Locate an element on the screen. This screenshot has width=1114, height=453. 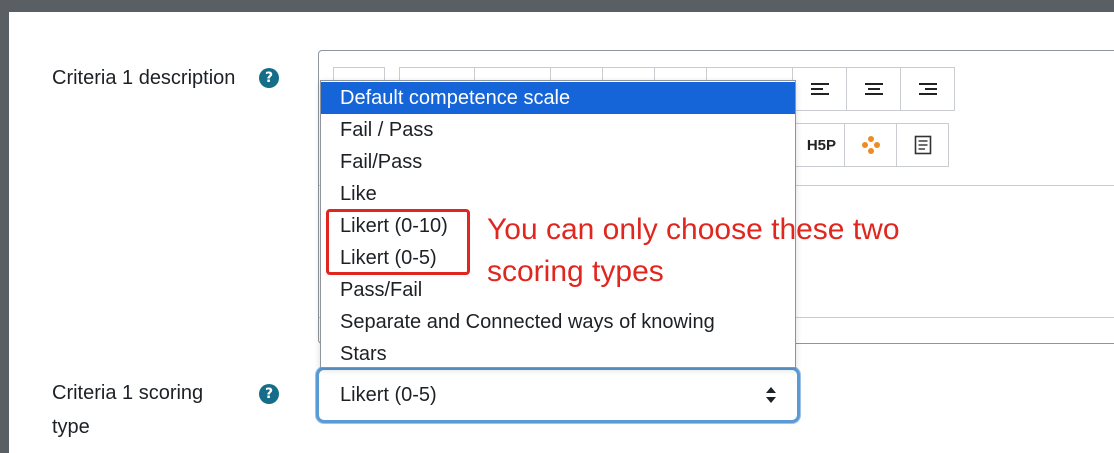
select-caret-icon is located at coordinates (771, 395).